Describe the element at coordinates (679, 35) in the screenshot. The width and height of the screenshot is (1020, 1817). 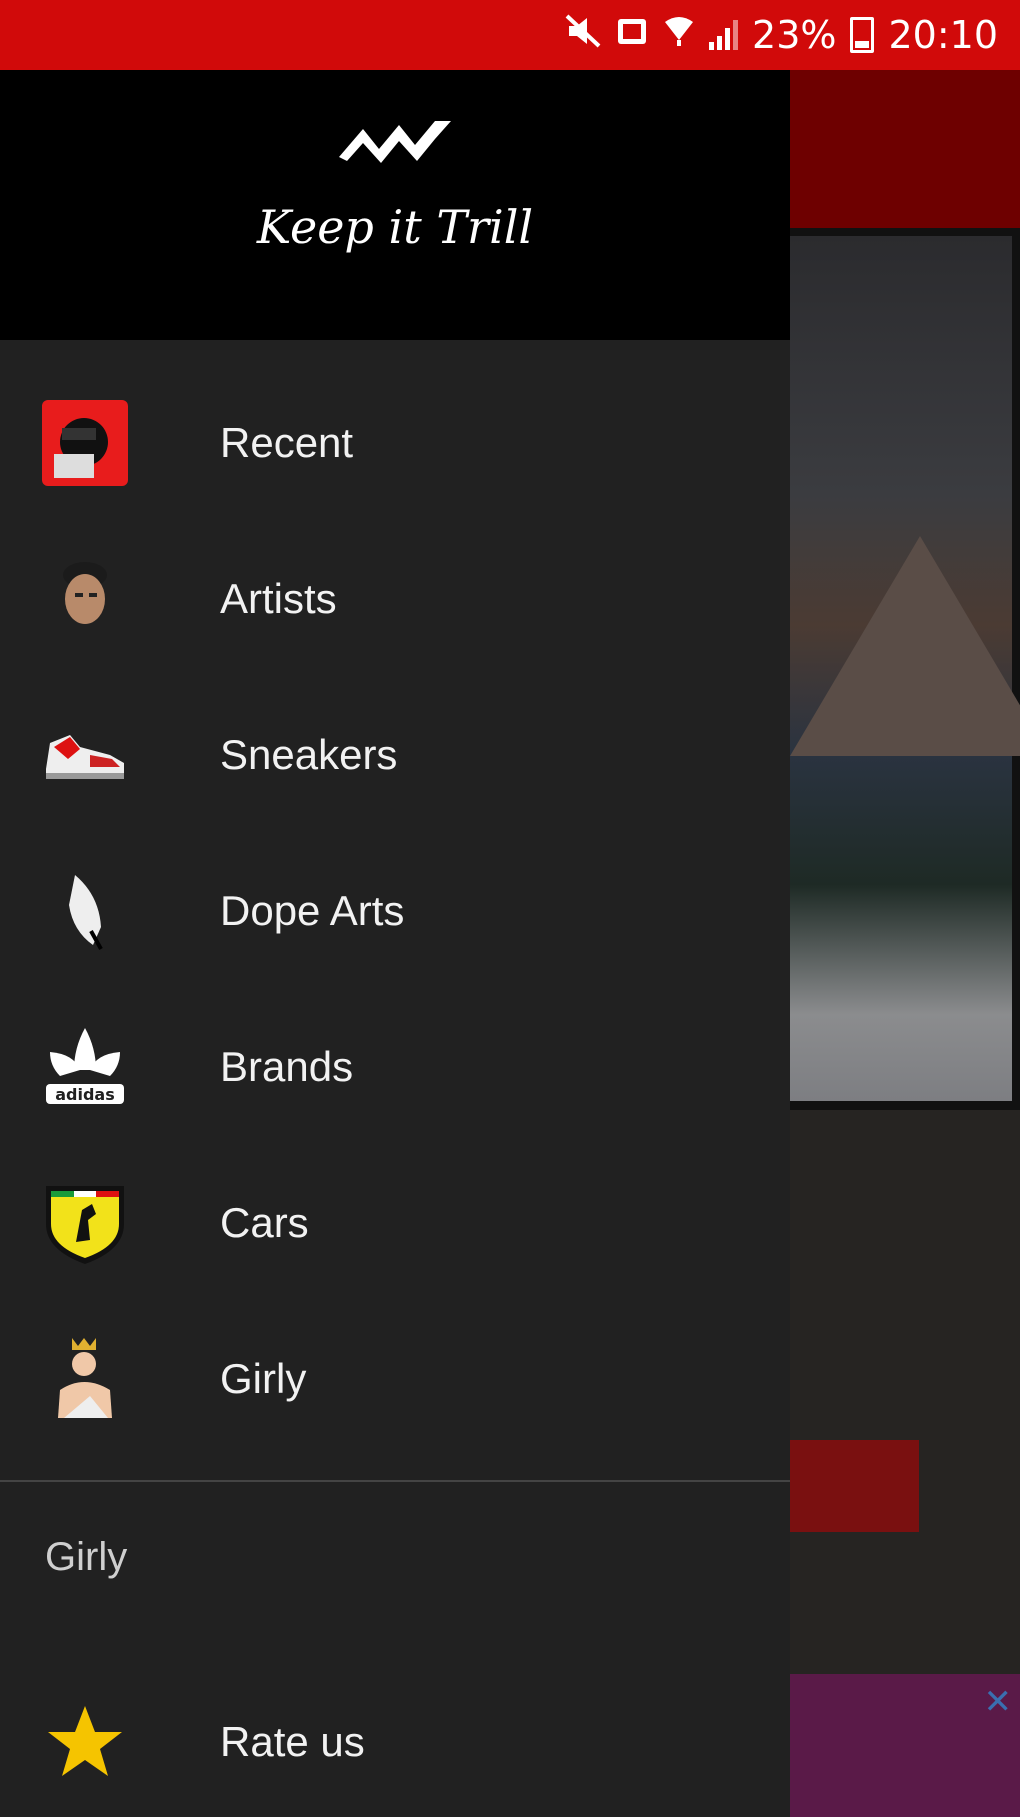
I see `wifi-icon` at that location.